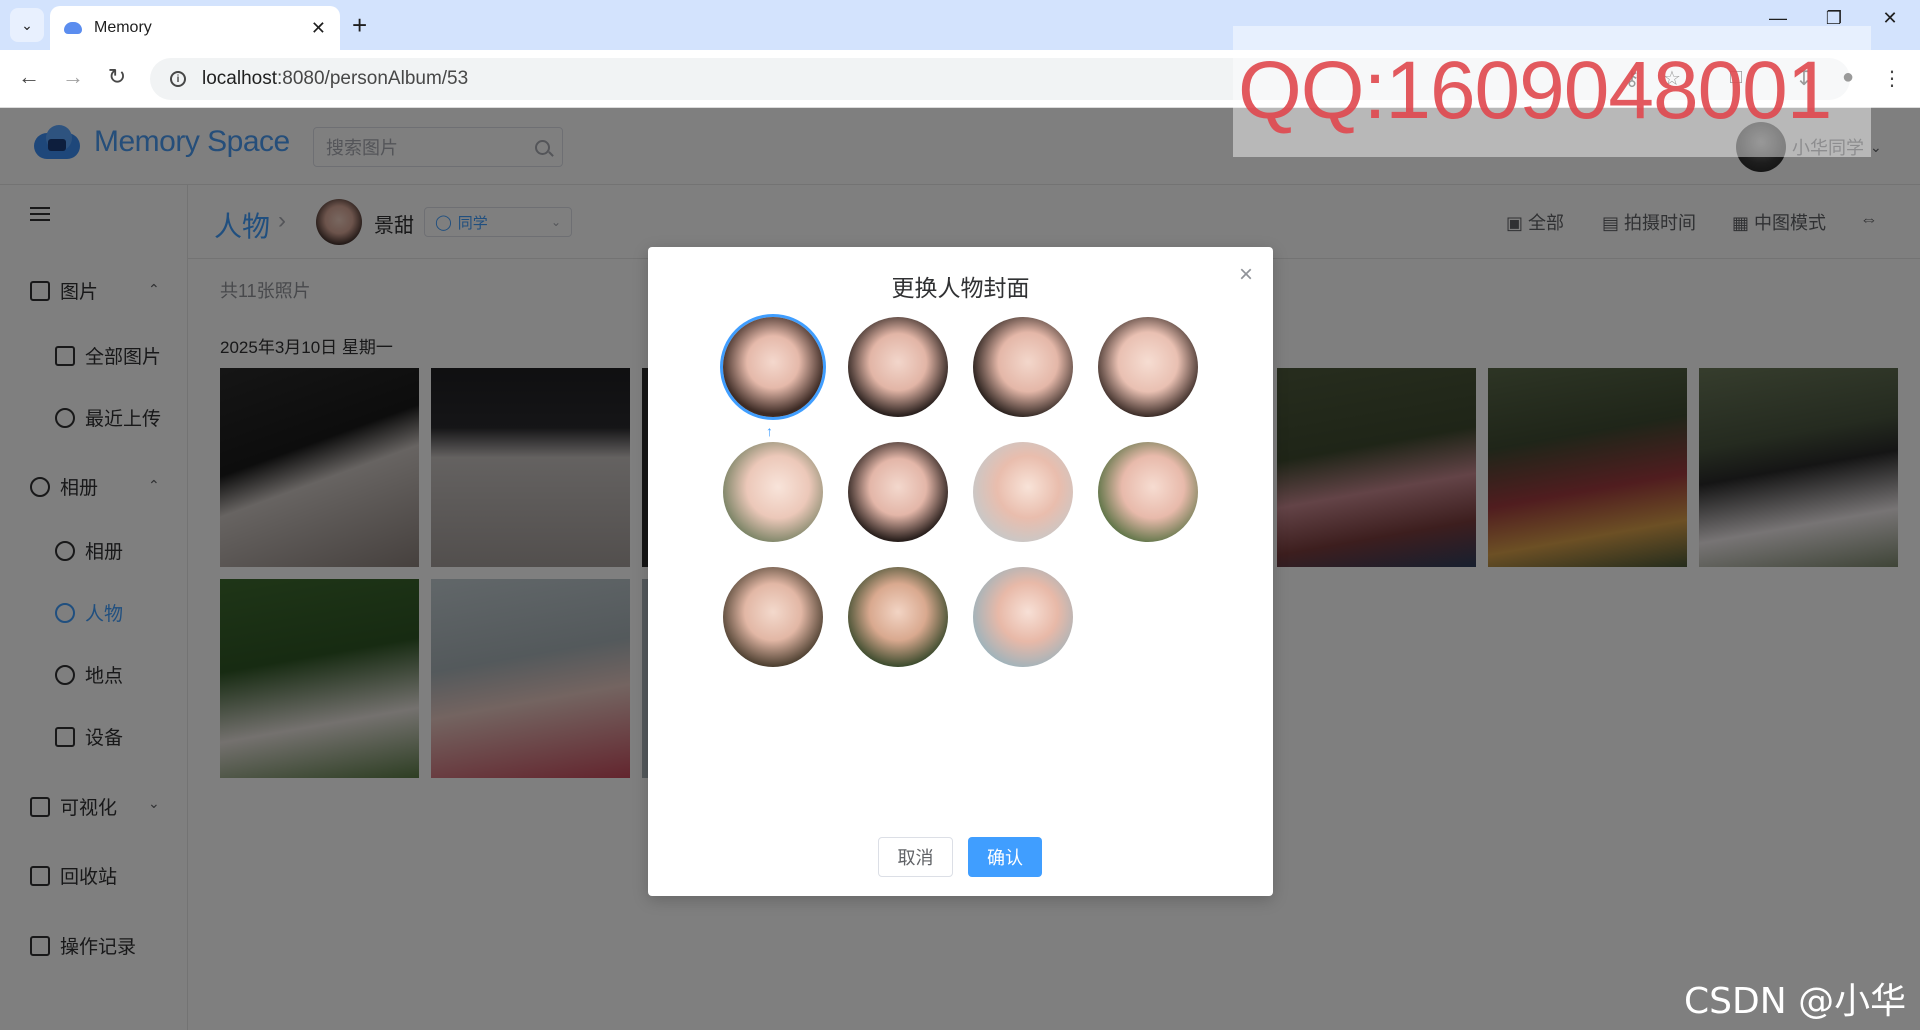 This screenshot has height=1030, width=1920. Describe the element at coordinates (1005, 857) in the screenshot. I see `confirm-button: 确认` at that location.